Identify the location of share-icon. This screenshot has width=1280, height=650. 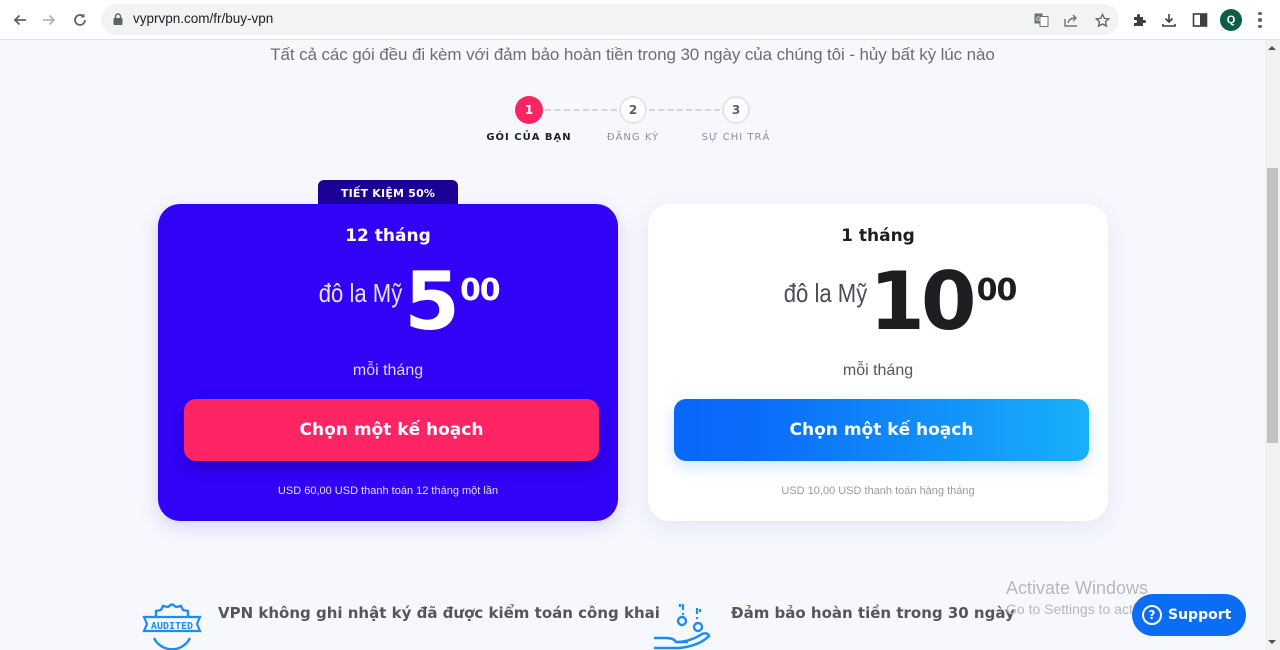
(1071, 20).